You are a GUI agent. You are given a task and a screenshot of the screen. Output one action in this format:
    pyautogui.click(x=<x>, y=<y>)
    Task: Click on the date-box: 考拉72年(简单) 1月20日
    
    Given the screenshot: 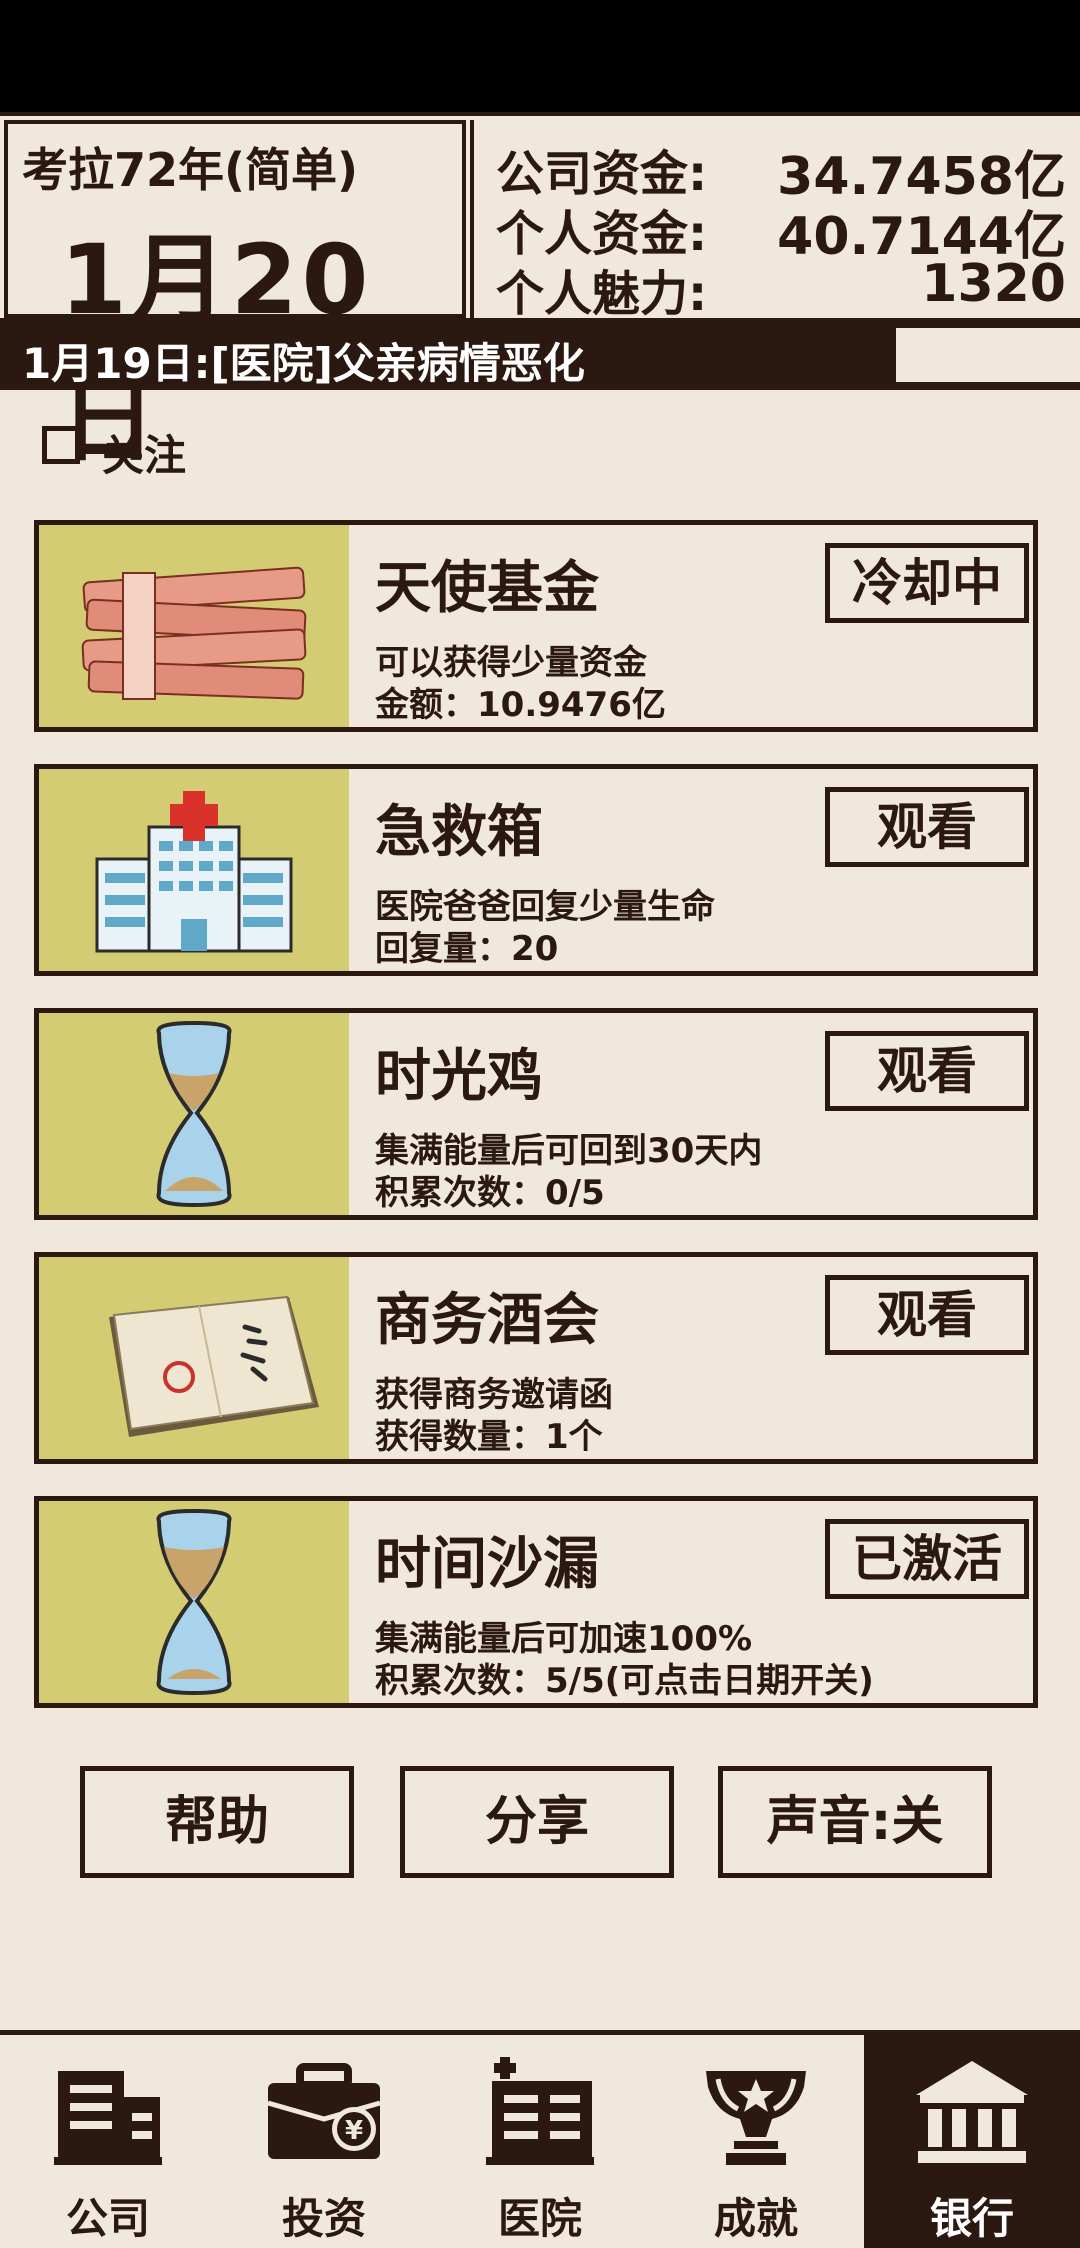 What is the action you would take?
    pyautogui.click(x=235, y=297)
    